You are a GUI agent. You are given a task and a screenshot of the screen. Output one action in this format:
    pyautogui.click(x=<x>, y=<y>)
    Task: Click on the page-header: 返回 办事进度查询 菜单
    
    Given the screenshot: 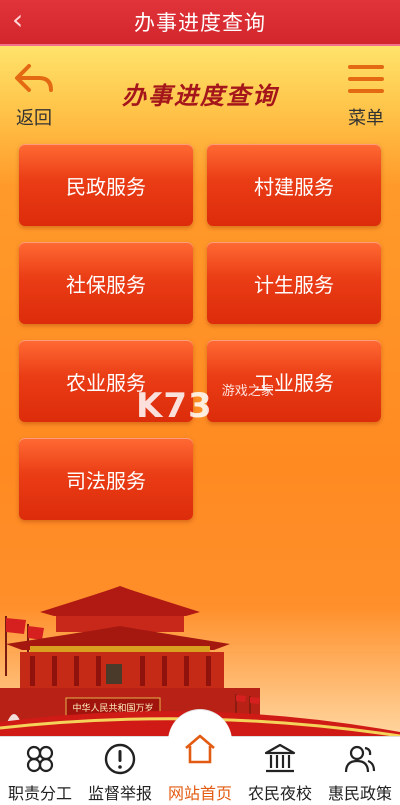 What is the action you would take?
    pyautogui.click(x=200, y=90)
    